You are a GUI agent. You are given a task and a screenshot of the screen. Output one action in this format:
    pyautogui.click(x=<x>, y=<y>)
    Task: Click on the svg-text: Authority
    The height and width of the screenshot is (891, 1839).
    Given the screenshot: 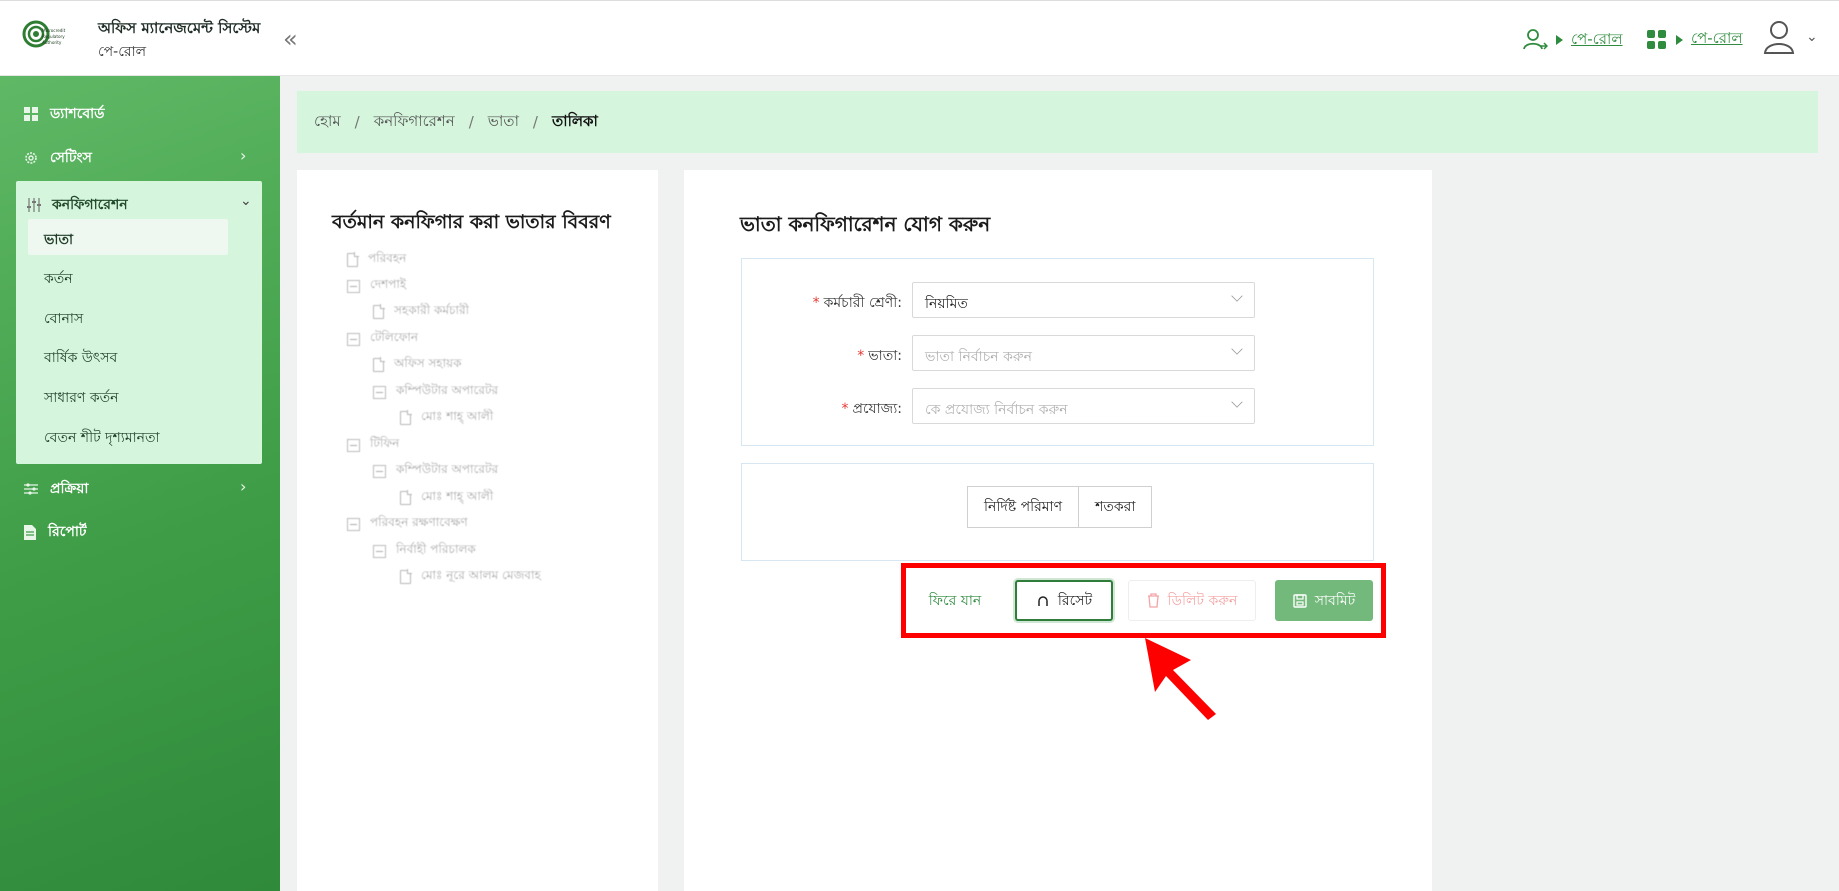 What is the action you would take?
    pyautogui.click(x=52, y=42)
    